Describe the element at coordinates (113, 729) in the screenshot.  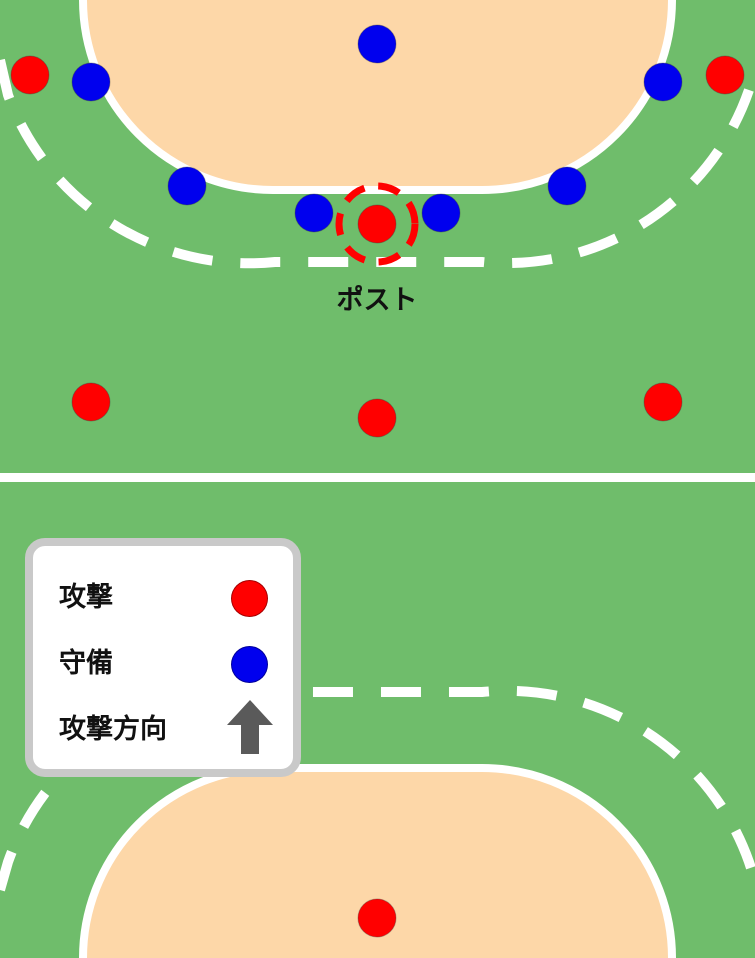
I see `legend-direction-label: 攻撃方向` at that location.